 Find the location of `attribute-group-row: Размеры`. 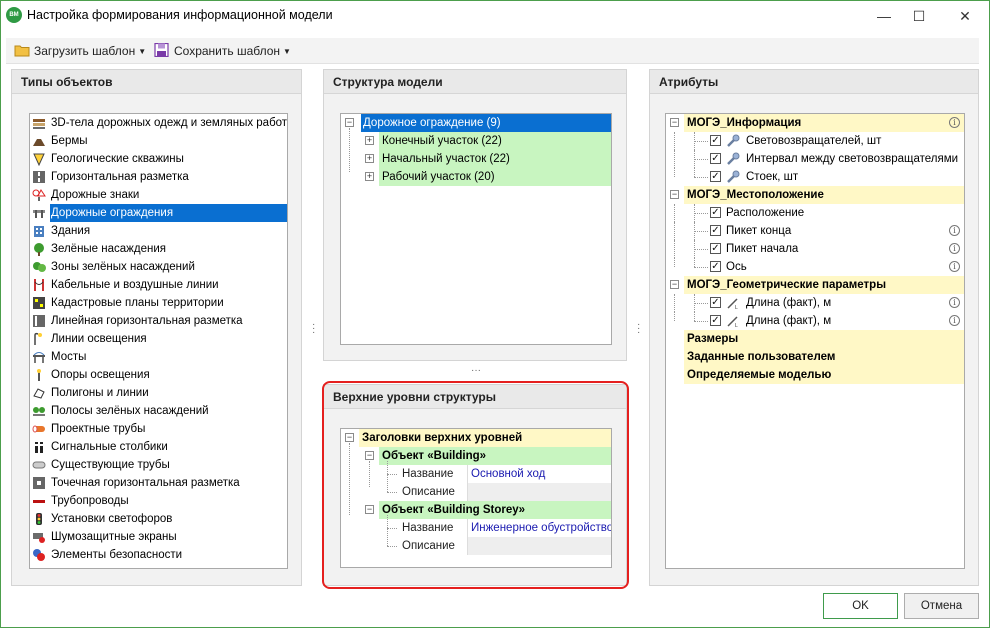

attribute-group-row: Размеры is located at coordinates (815, 339).